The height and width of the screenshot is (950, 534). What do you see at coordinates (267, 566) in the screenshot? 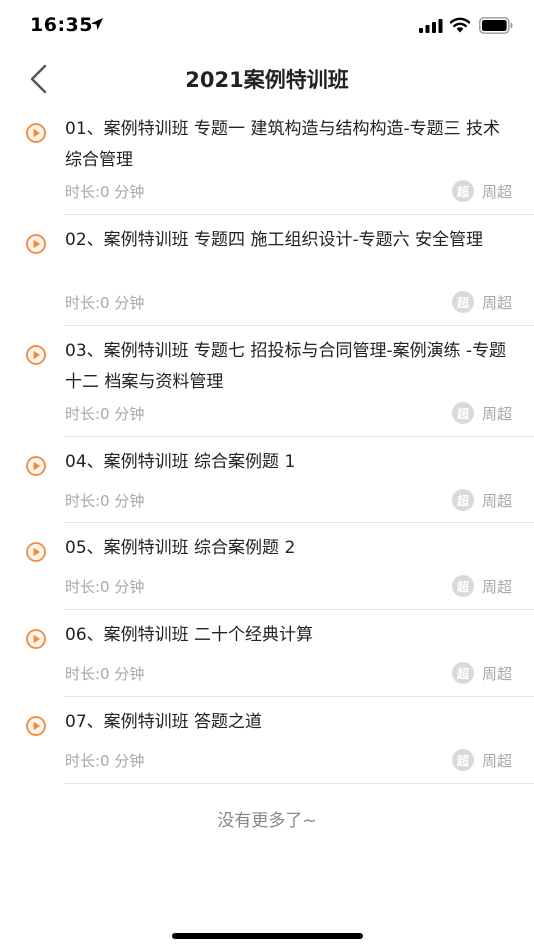
I see `lesson-item: 05、案例特训班 综合案例题 2 时长:0 分钟 超 周超` at bounding box center [267, 566].